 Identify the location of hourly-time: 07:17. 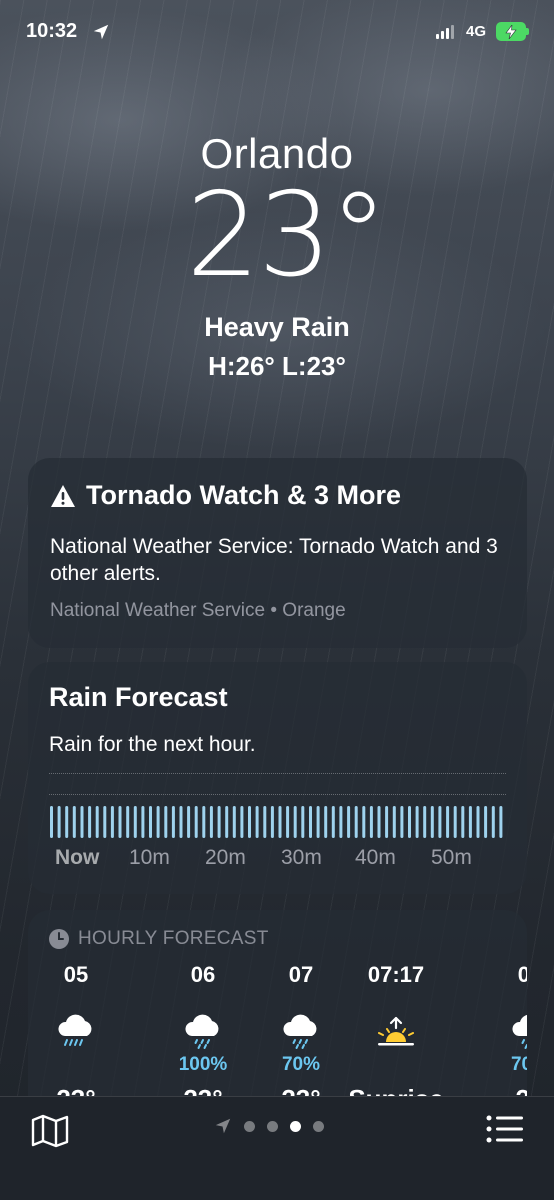
(396, 974).